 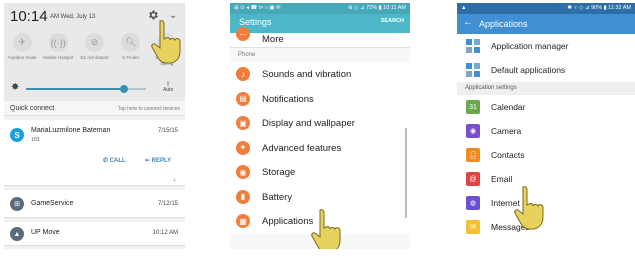 What do you see at coordinates (131, 42) in the screenshot?
I see `search-icon: 🔍︎` at bounding box center [131, 42].